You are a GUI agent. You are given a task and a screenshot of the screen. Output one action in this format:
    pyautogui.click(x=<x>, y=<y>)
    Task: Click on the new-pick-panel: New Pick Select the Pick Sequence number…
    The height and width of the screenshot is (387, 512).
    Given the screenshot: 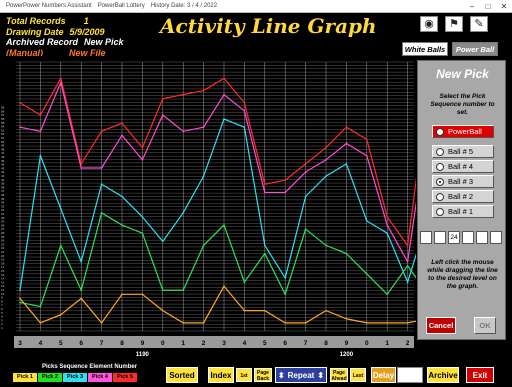 What is the action you would take?
    pyautogui.click(x=461, y=200)
    